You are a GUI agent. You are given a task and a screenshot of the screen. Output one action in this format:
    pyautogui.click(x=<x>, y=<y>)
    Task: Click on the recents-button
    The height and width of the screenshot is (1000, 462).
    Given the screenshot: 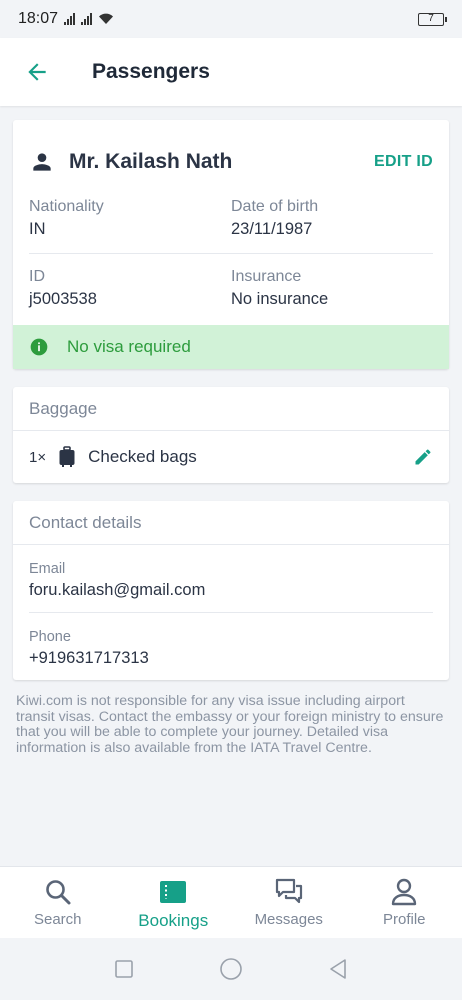 What is the action you would take?
    pyautogui.click(x=124, y=969)
    